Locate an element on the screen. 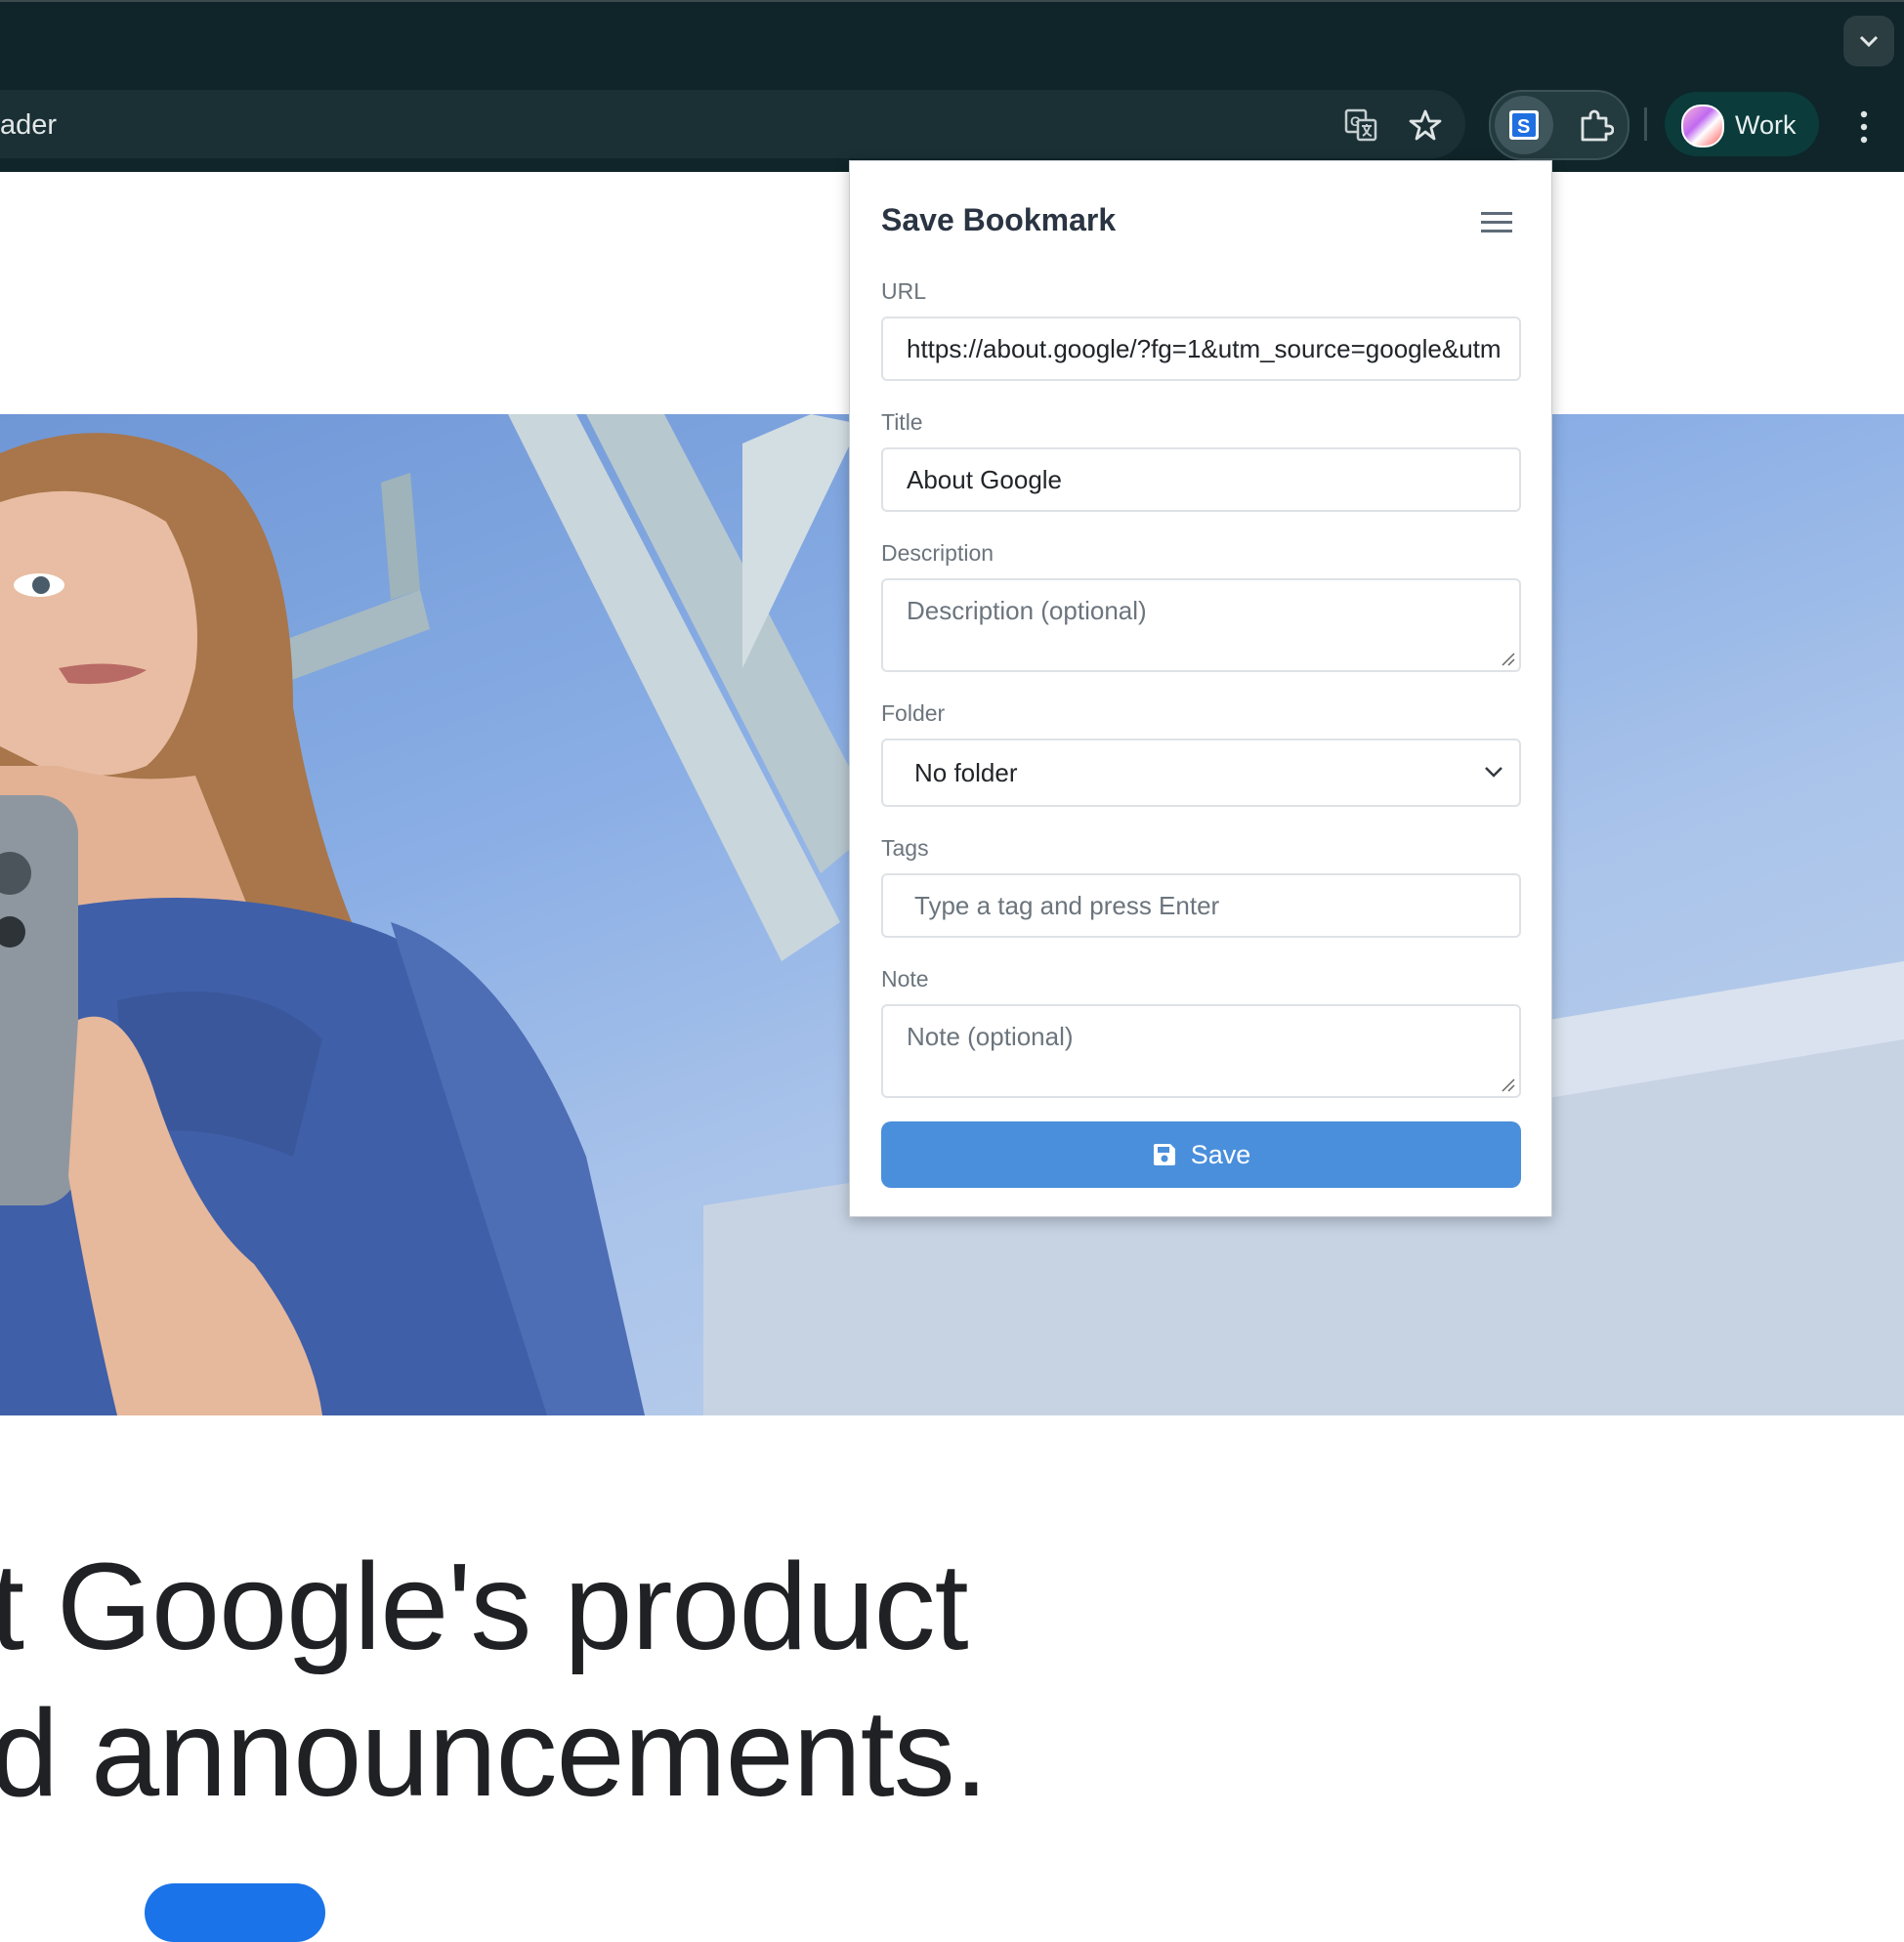  headline-line-2: d announcements. is located at coordinates (494, 1753).